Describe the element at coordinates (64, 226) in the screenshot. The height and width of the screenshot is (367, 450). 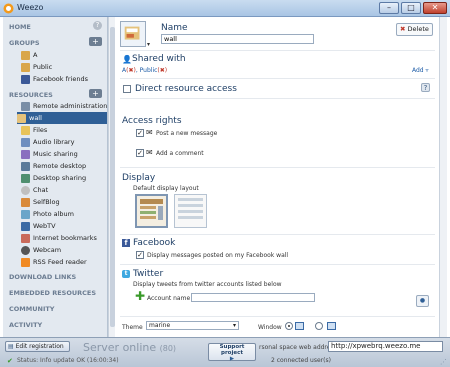
I see `sidebar-item-webtv: WebTV` at that location.